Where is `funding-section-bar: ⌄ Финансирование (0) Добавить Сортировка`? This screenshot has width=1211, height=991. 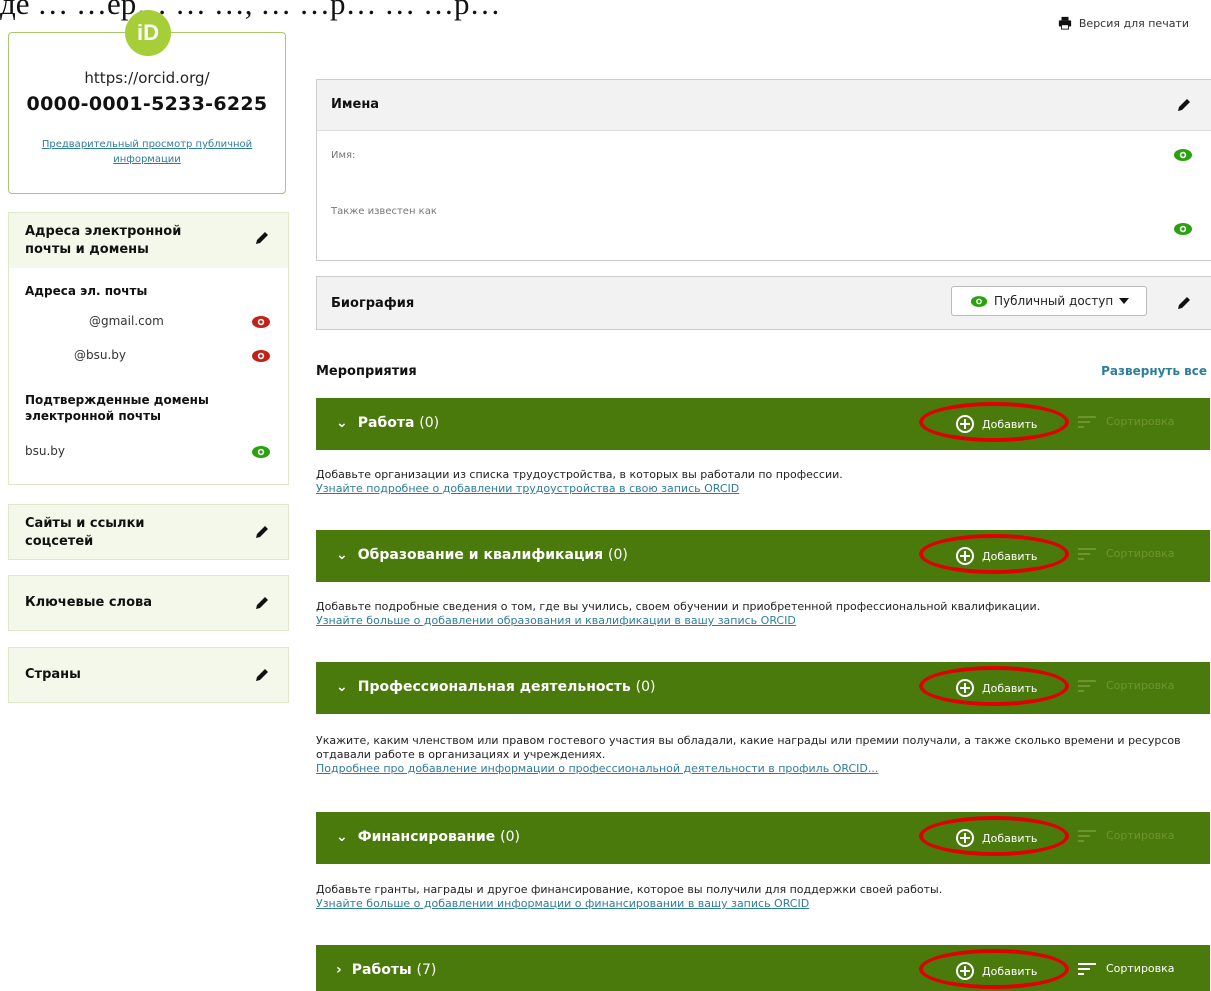
funding-section-bar: ⌄ Финансирование (0) Добавить Сортировка is located at coordinates (763, 838).